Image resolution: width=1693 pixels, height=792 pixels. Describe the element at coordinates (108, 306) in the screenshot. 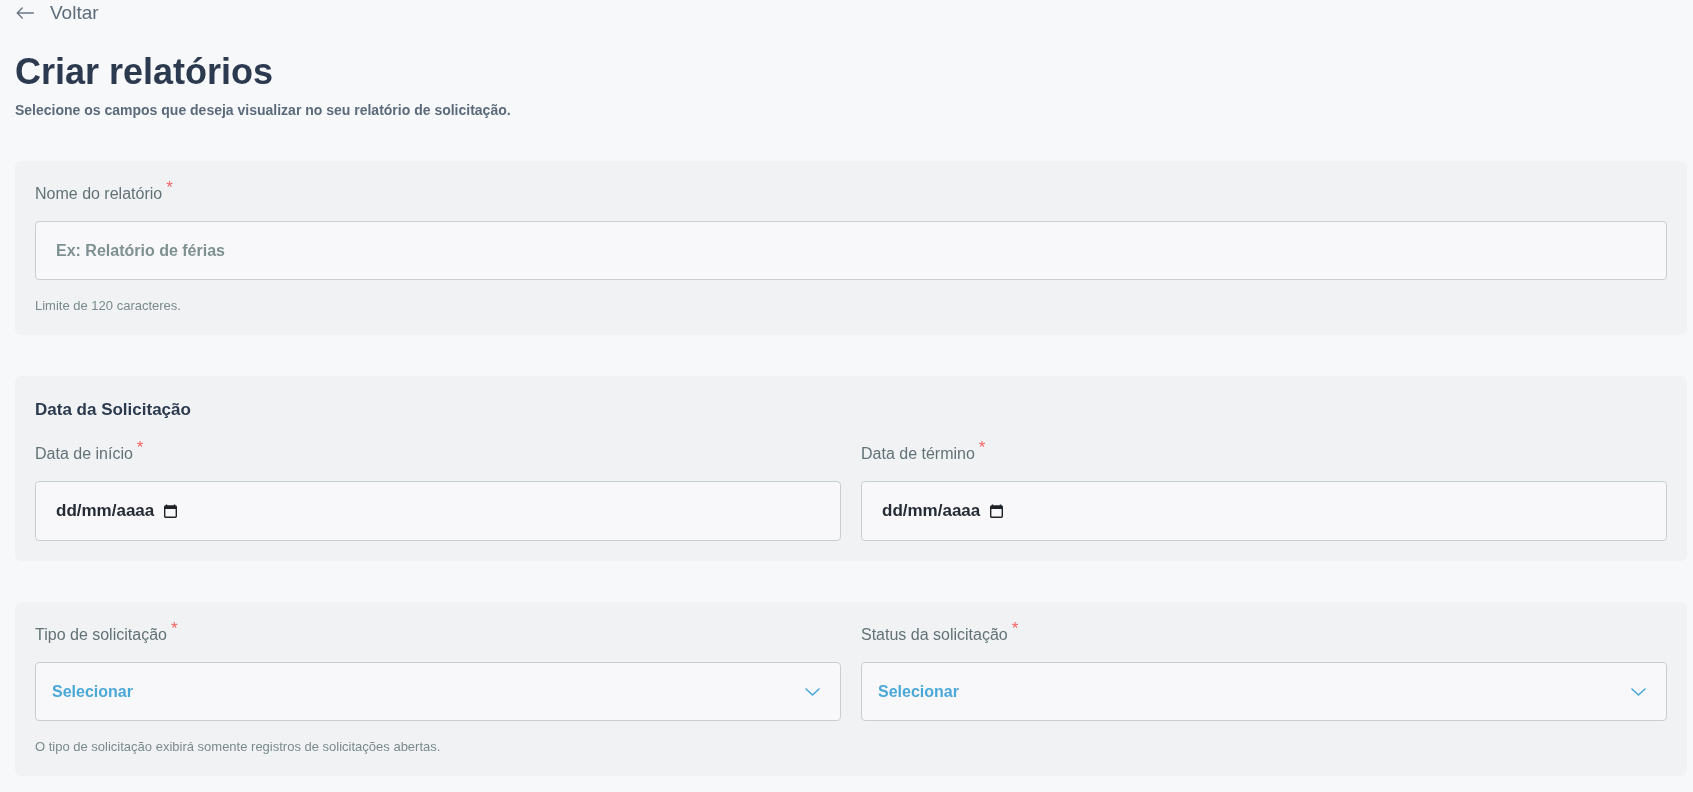

I see `field-hint: Limite de 120 caracteres.` at that location.